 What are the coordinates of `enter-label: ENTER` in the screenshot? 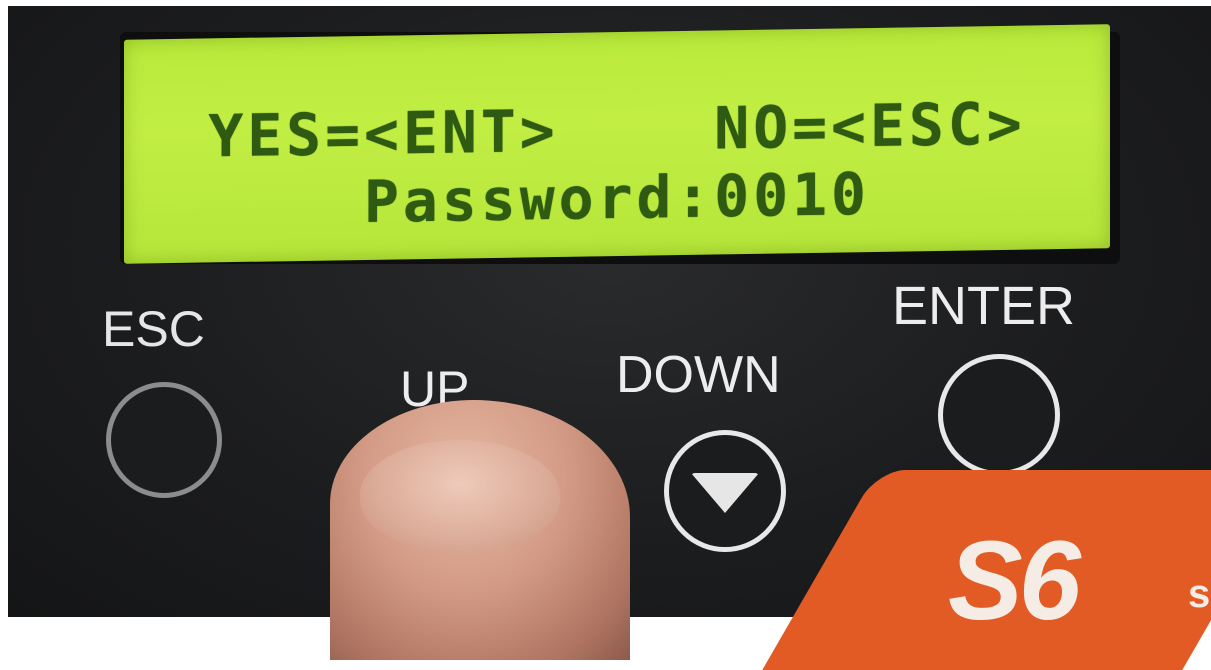 It's located at (984, 306).